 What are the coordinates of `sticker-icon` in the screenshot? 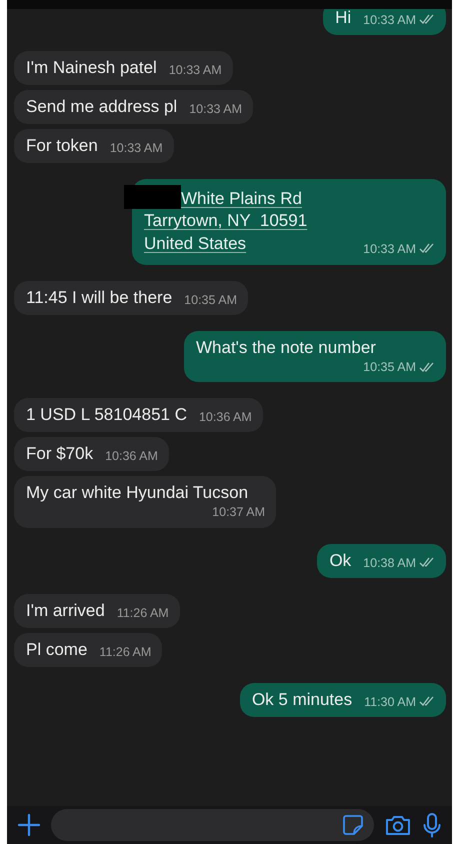 It's located at (353, 825).